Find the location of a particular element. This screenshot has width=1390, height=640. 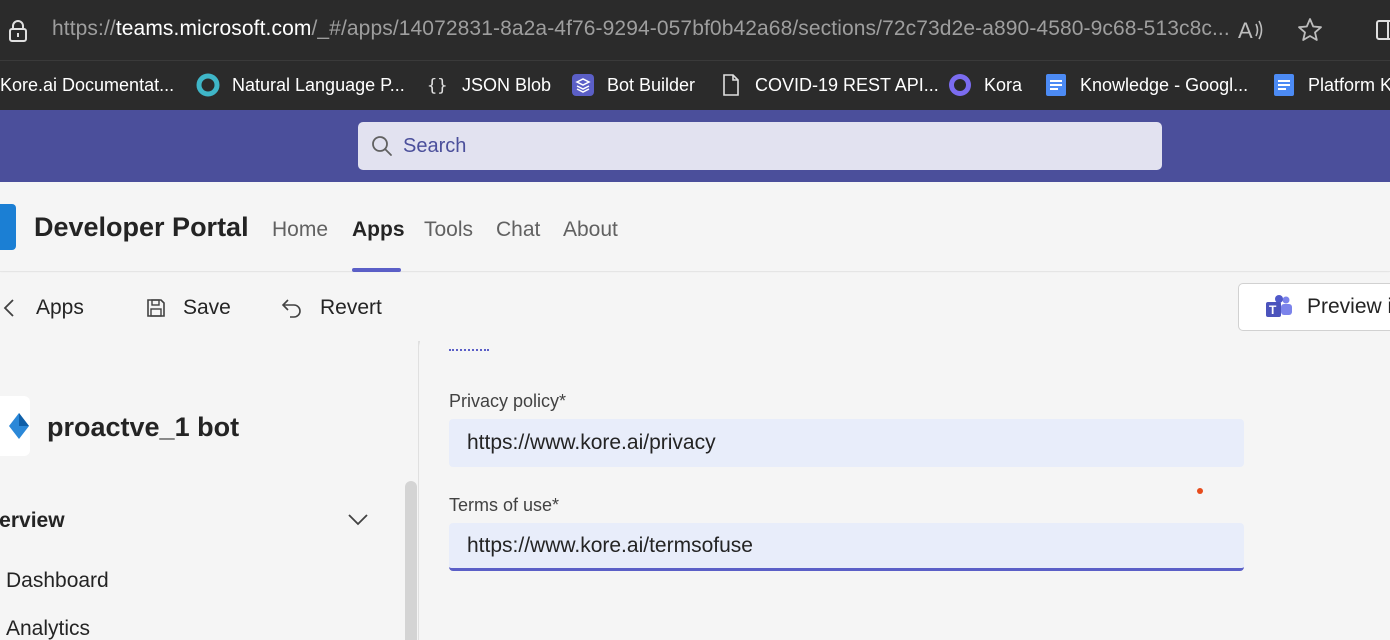

url-host: teams.microsoft.com is located at coordinates (213, 28).